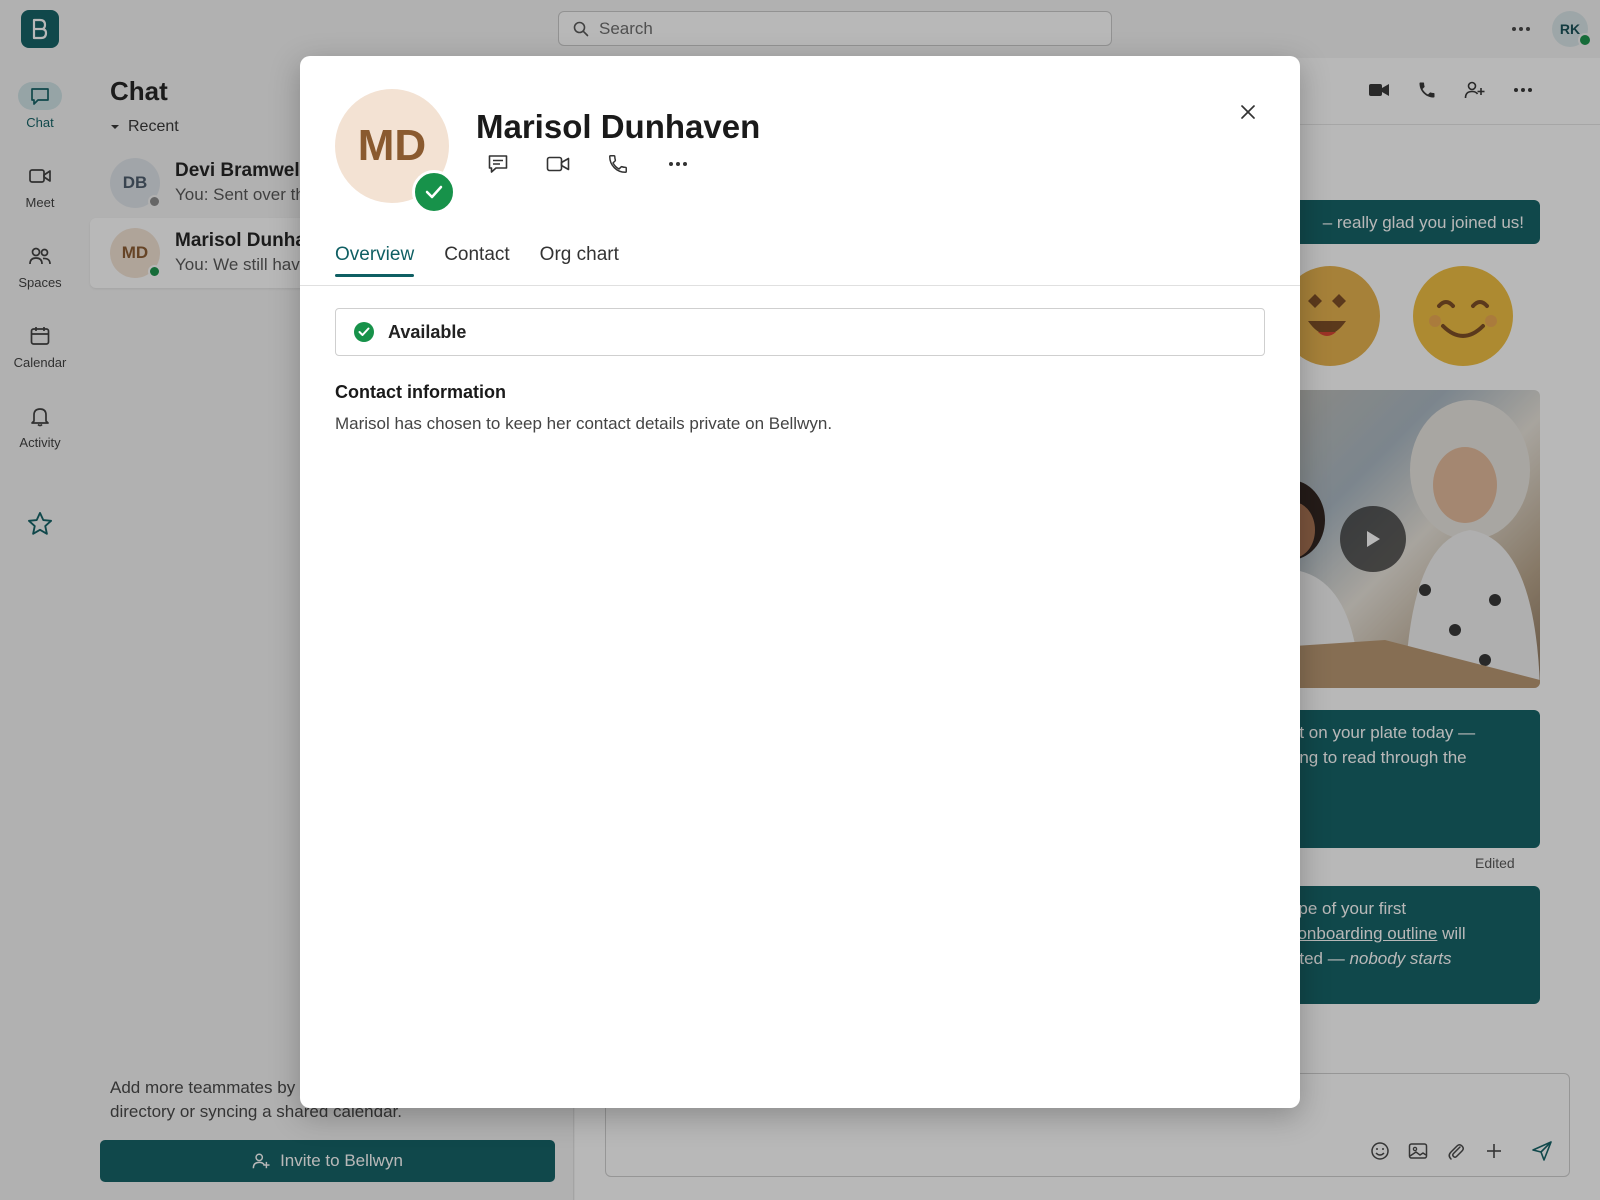 The height and width of the screenshot is (1200, 1600). I want to click on profile-tabs: Overview Contact Org chart, so click(477, 260).